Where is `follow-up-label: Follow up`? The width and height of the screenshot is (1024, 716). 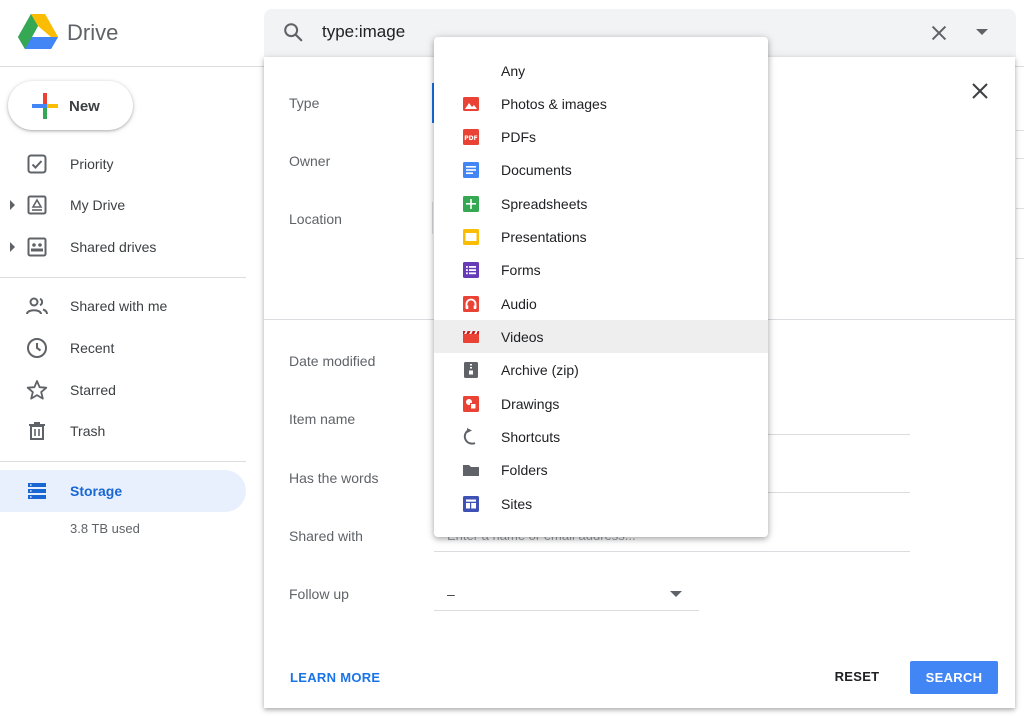
follow-up-label: Follow up is located at coordinates (319, 594).